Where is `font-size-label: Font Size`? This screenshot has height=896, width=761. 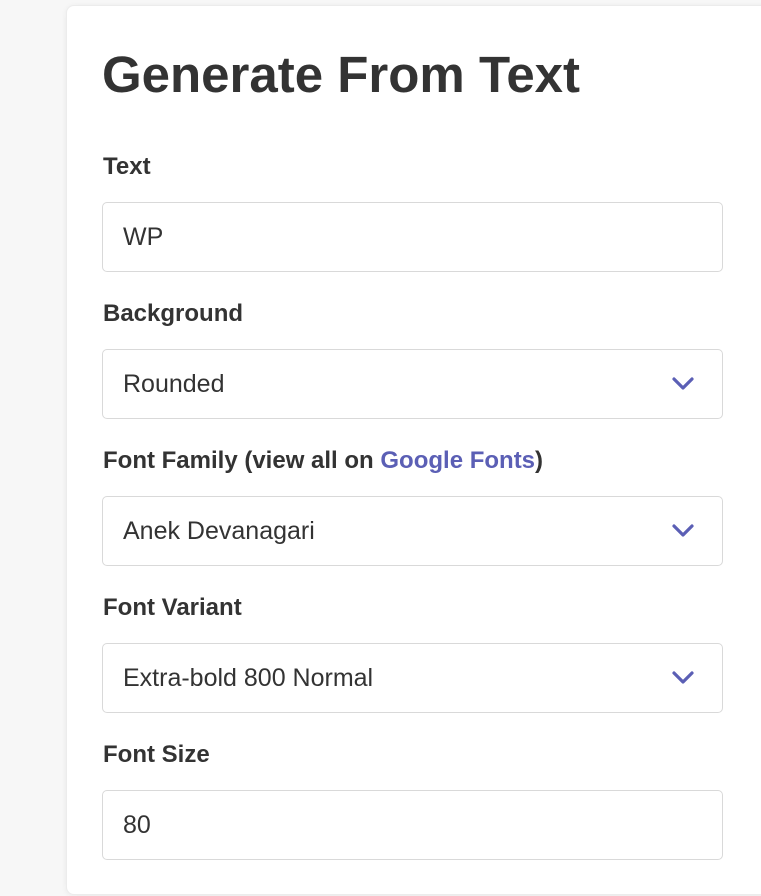 font-size-label: Font Size is located at coordinates (156, 754).